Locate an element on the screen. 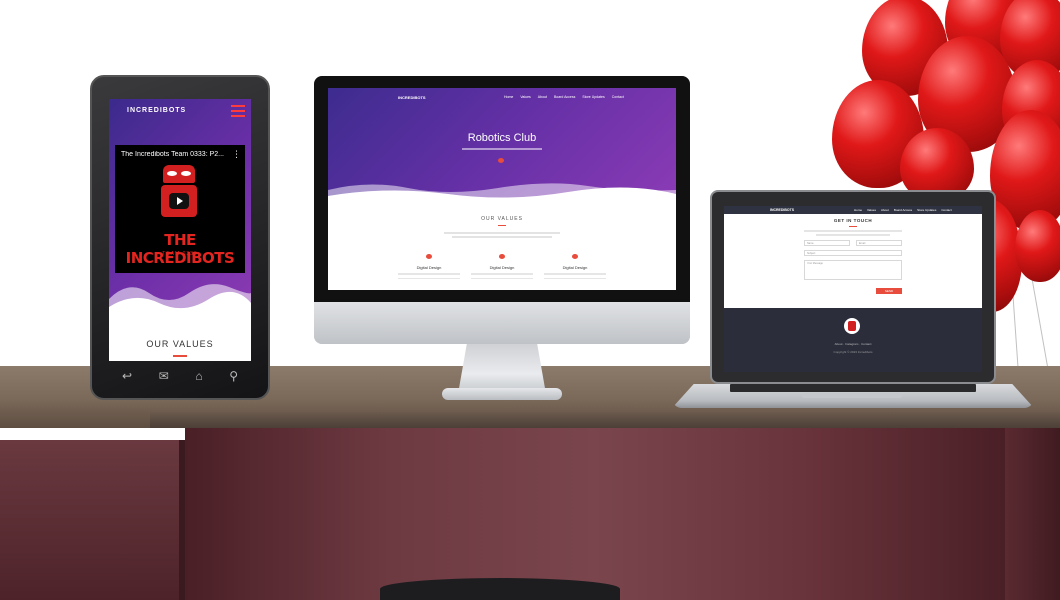 This screenshot has width=1060, height=600. hamburger-menu-icon is located at coordinates (238, 111).